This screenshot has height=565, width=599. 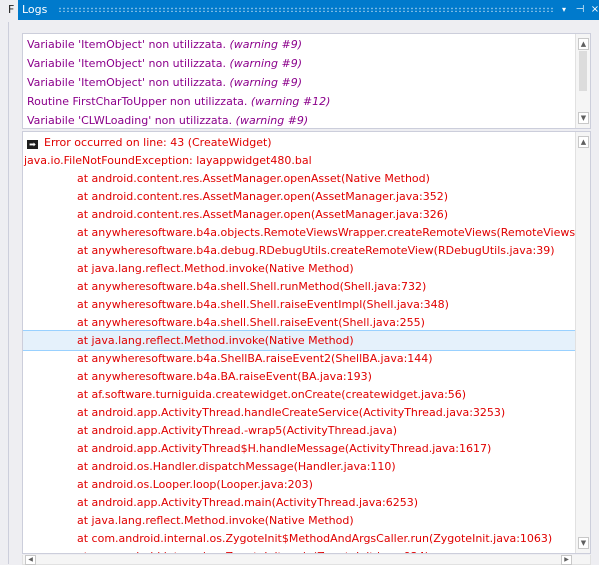 What do you see at coordinates (35, 9) in the screenshot?
I see `logs-title: Logs` at bounding box center [35, 9].